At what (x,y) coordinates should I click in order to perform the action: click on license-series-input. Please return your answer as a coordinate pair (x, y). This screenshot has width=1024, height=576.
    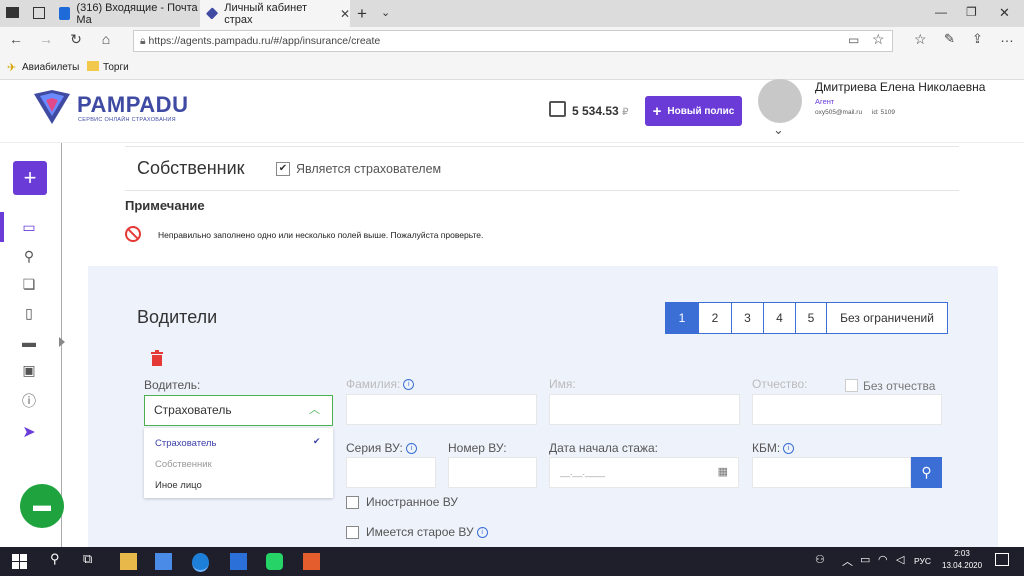
    Looking at the image, I should click on (391, 472).